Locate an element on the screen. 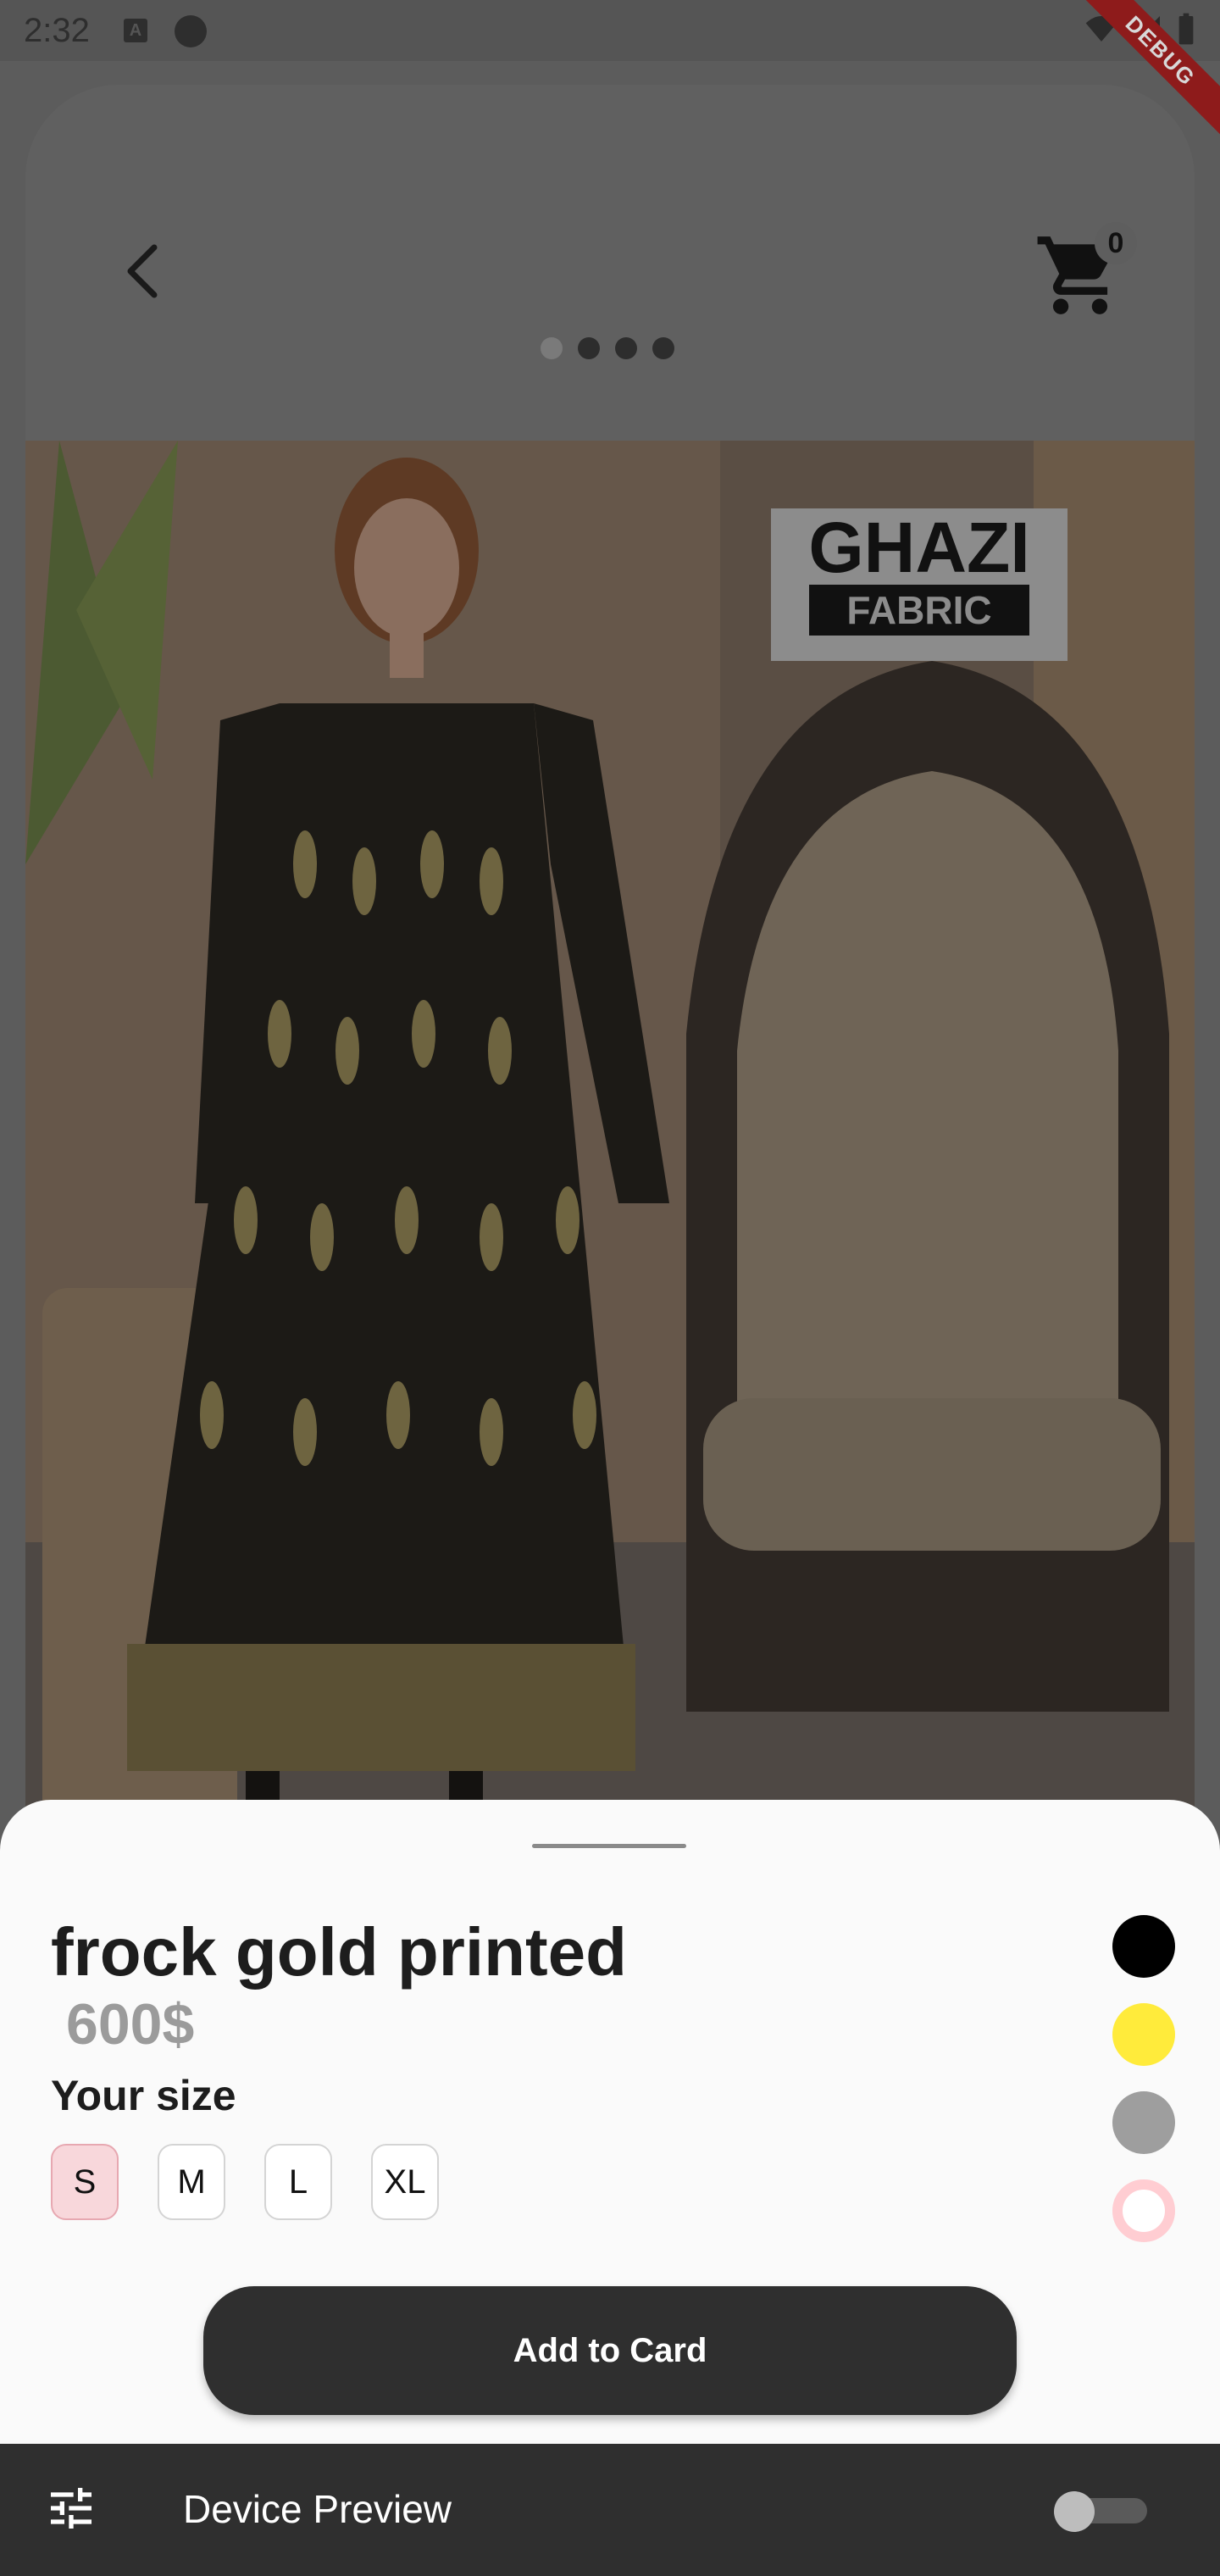  tune-icon is located at coordinates (71, 2508).